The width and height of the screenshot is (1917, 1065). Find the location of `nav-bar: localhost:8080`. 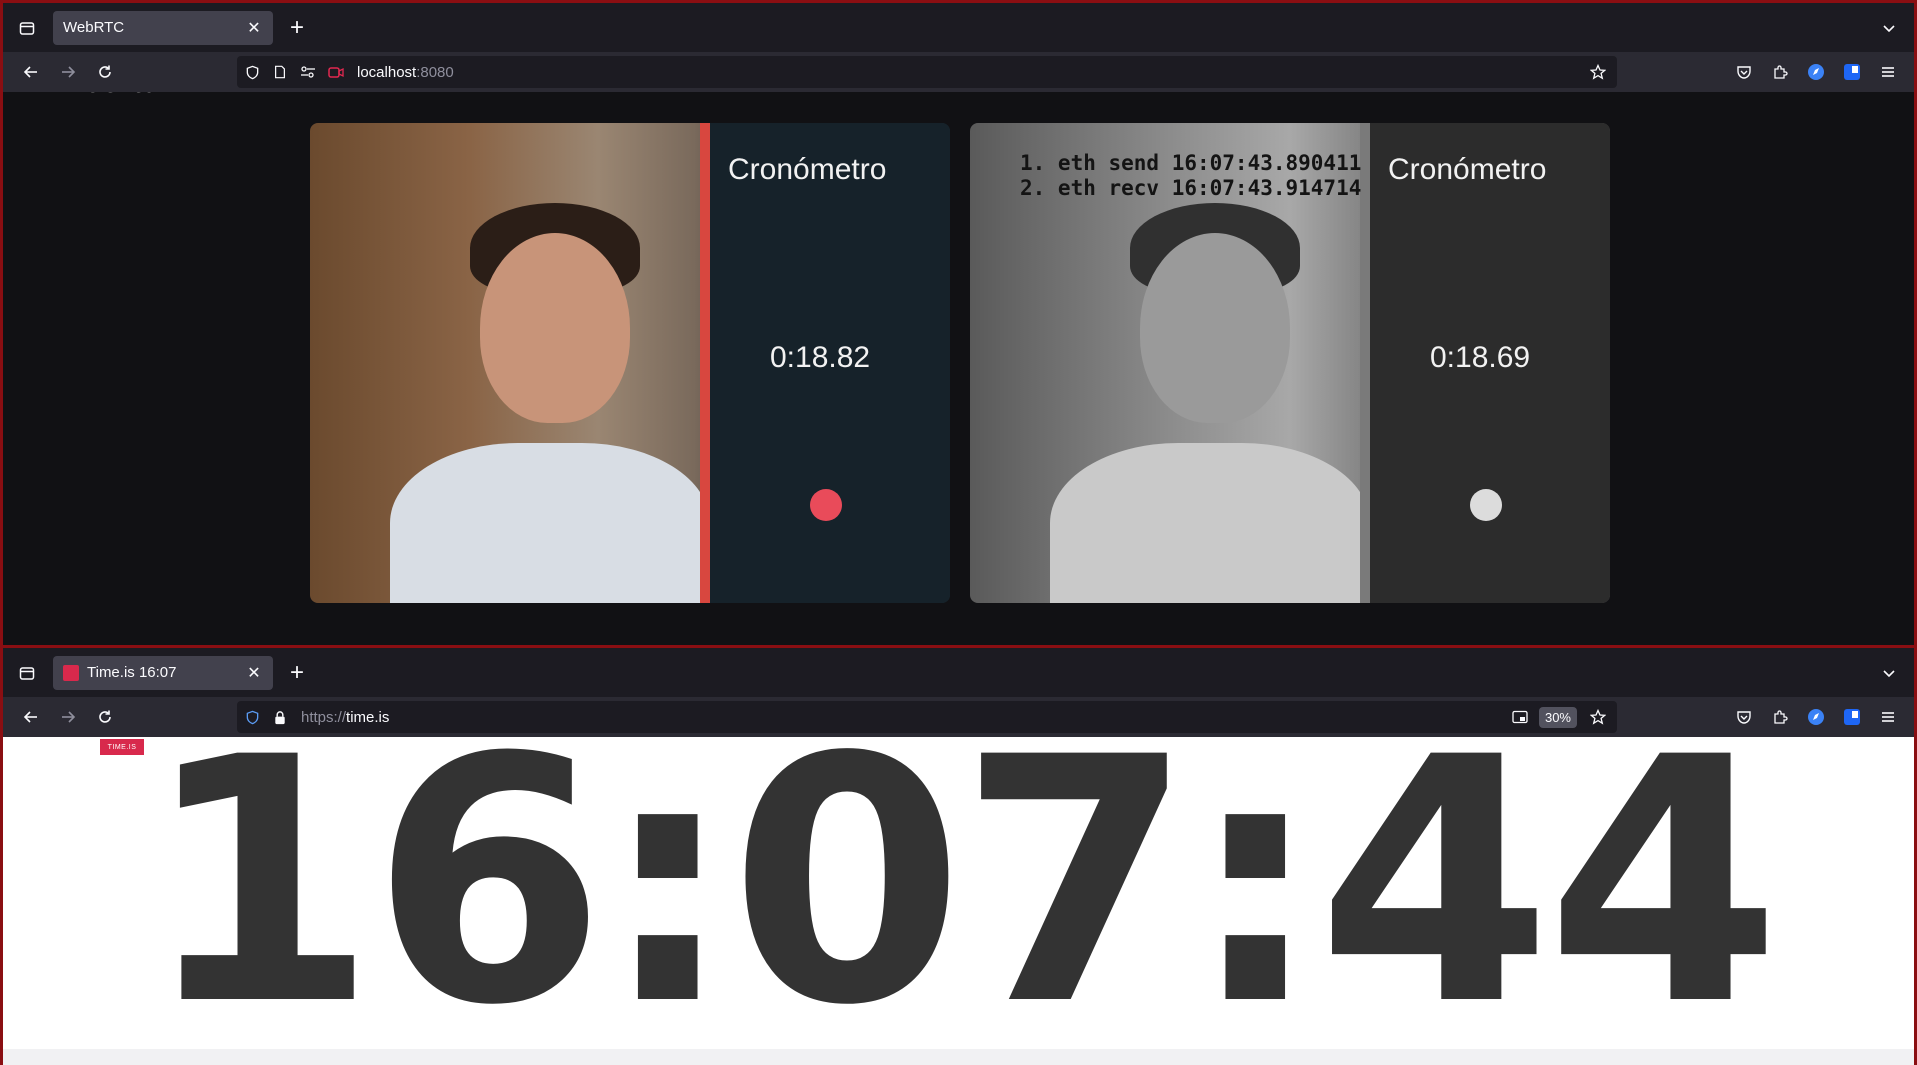

nav-bar: localhost:8080 is located at coordinates (958, 72).